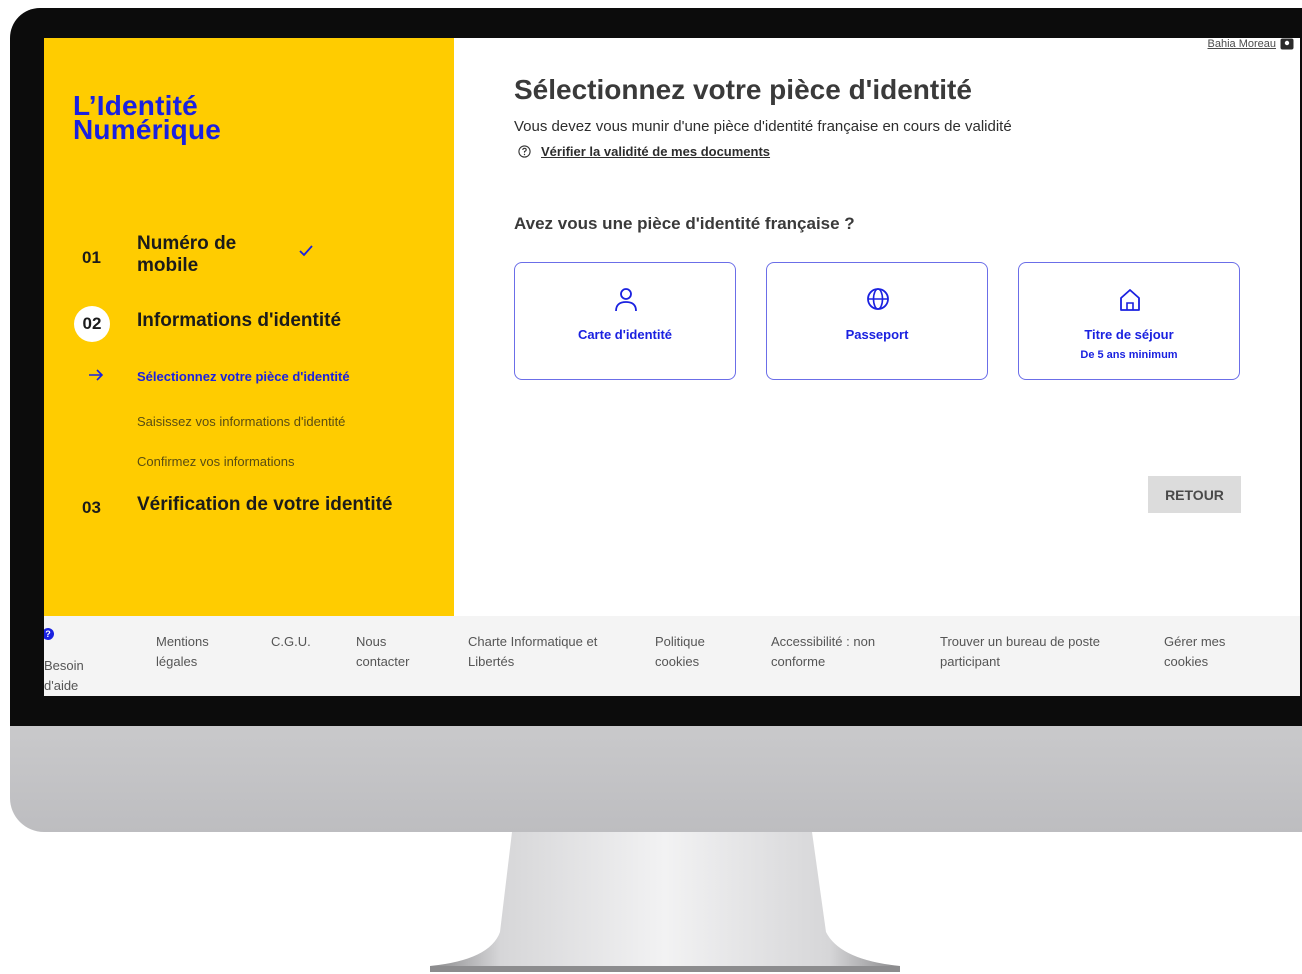 This screenshot has height=974, width=1302. Describe the element at coordinates (306, 251) in the screenshot. I see `checkmark-icon` at that location.